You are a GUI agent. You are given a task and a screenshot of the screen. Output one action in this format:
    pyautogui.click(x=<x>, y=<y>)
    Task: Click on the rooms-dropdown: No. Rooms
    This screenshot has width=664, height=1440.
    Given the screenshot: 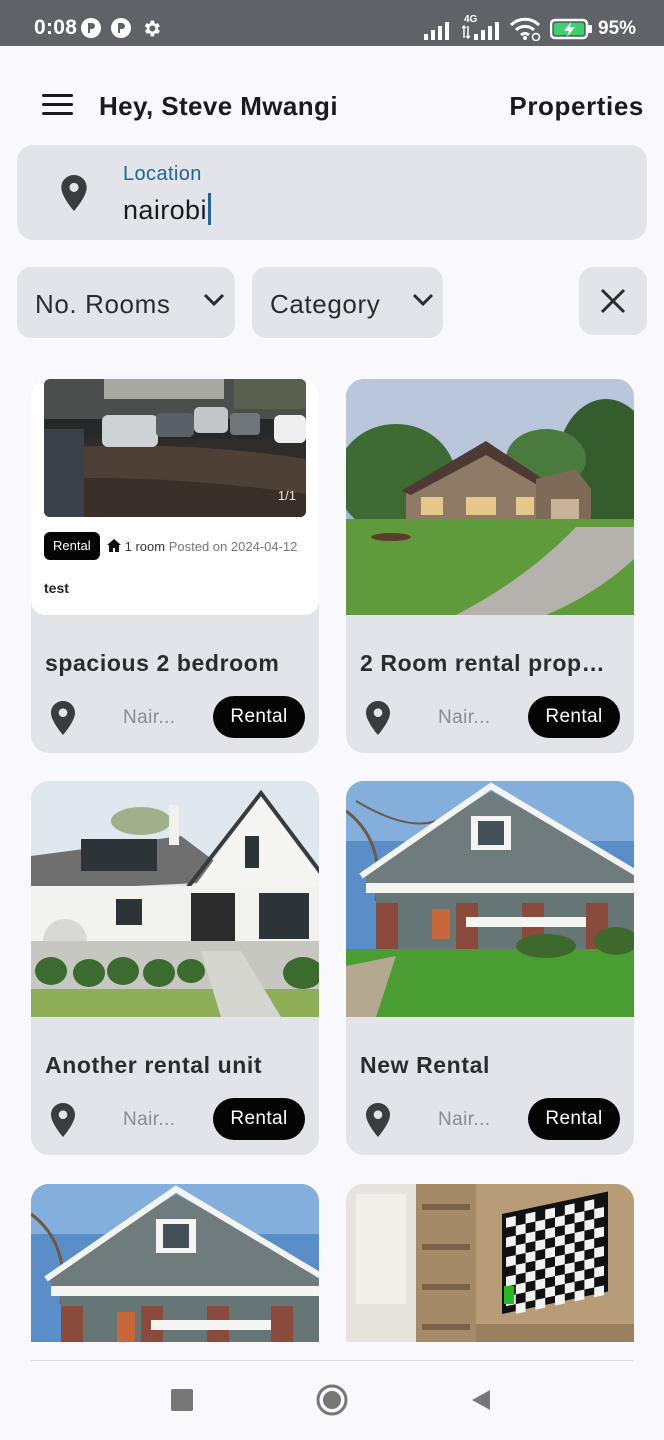 What is the action you would take?
    pyautogui.click(x=126, y=302)
    